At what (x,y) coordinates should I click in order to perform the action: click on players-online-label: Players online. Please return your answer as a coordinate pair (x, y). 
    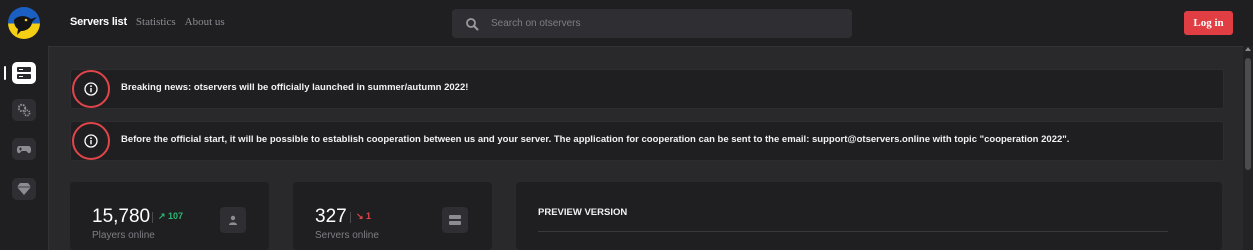
    Looking at the image, I should click on (123, 235).